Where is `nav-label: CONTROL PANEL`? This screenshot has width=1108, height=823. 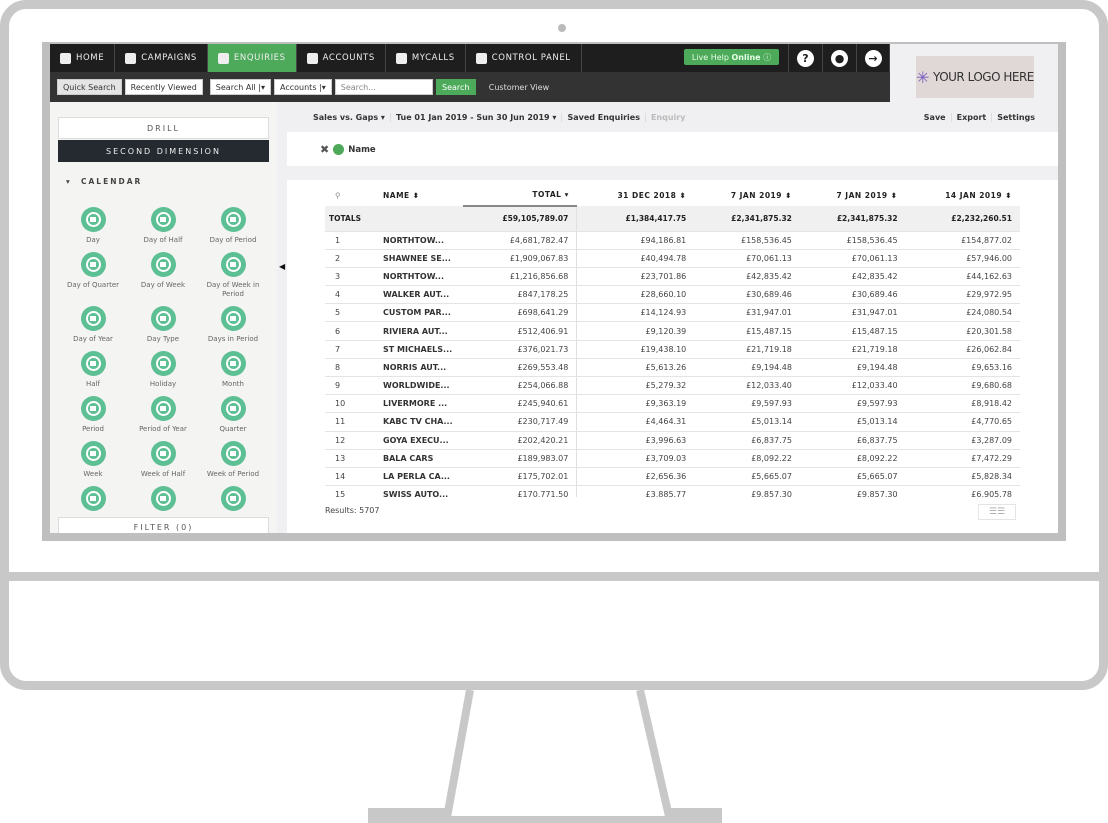
nav-label: CONTROL PANEL is located at coordinates (531, 58).